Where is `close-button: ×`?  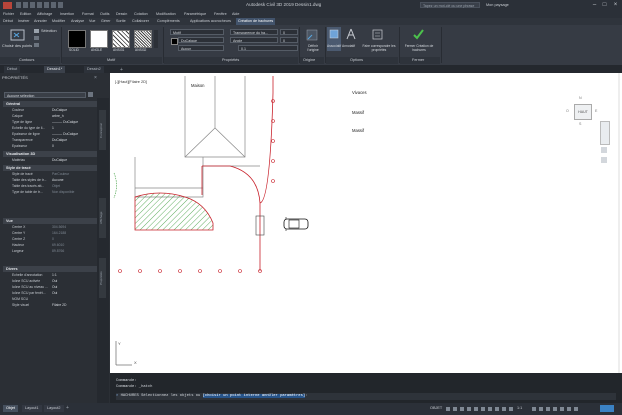 close-button: × is located at coordinates (615, 5).